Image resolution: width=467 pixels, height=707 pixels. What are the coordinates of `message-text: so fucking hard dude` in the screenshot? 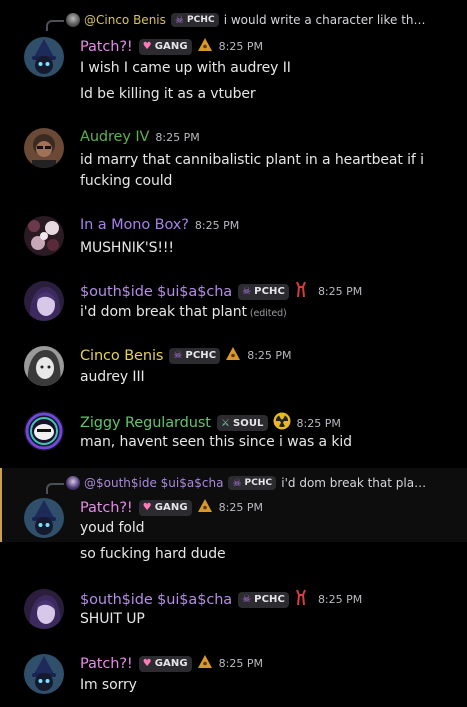 It's located at (153, 554).